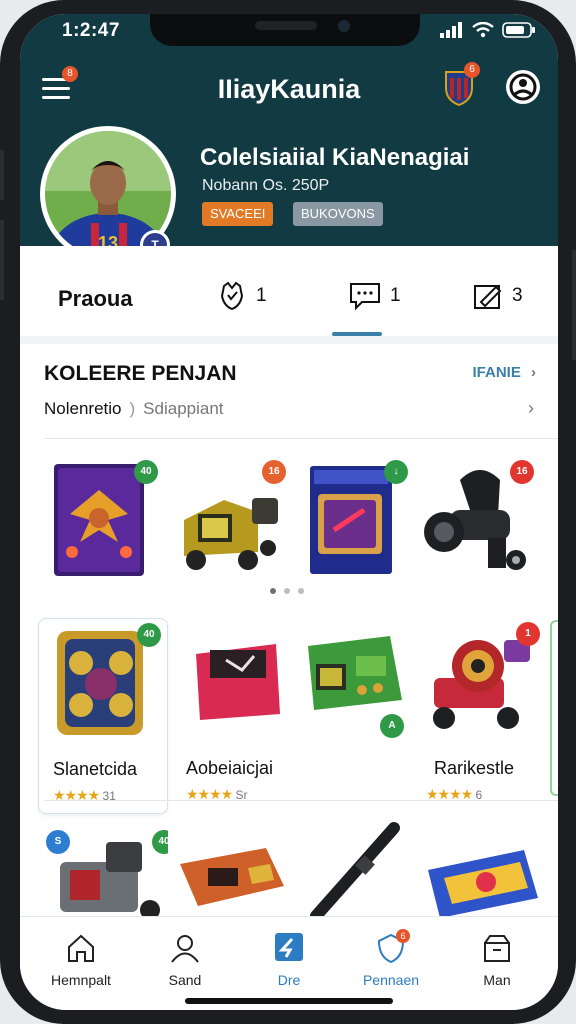 Image resolution: width=576 pixels, height=1024 pixels. What do you see at coordinates (356, 682) in the screenshot?
I see `collectible-item: A` at bounding box center [356, 682].